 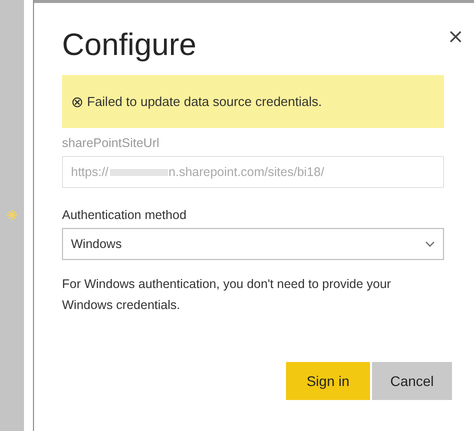 I want to click on field-label: sharePointSiteUrl, so click(x=111, y=143).